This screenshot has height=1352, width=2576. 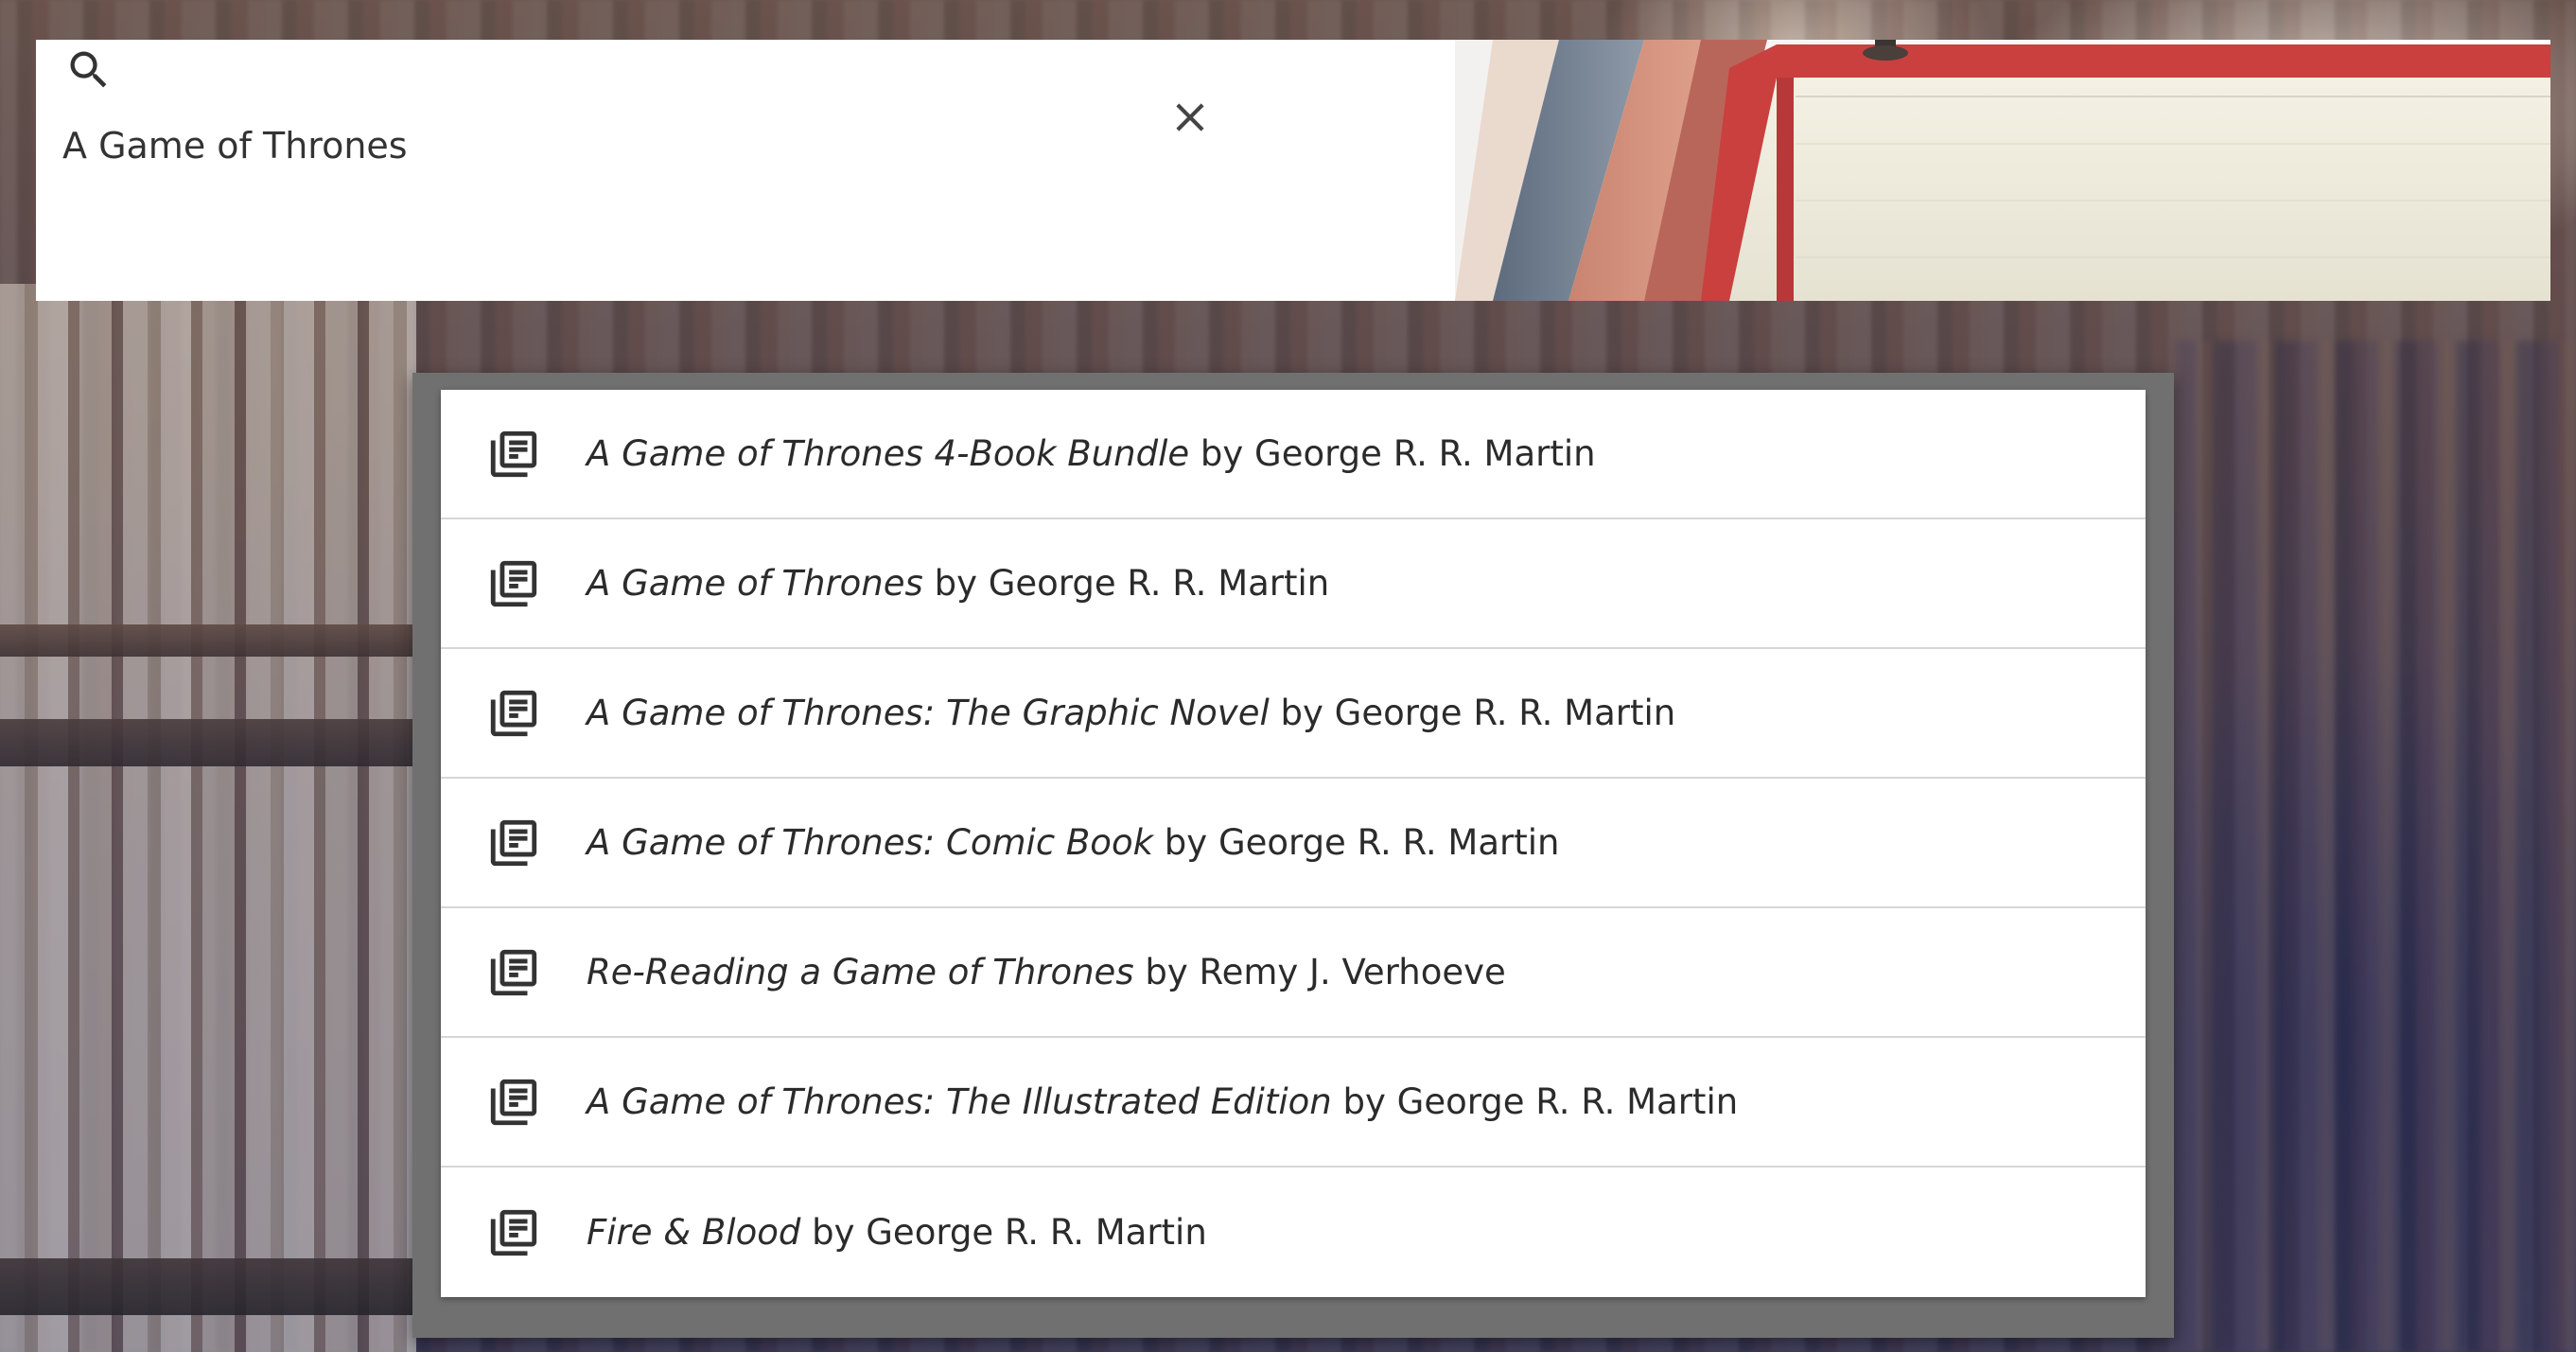 I want to click on close-icon, so click(x=1190, y=117).